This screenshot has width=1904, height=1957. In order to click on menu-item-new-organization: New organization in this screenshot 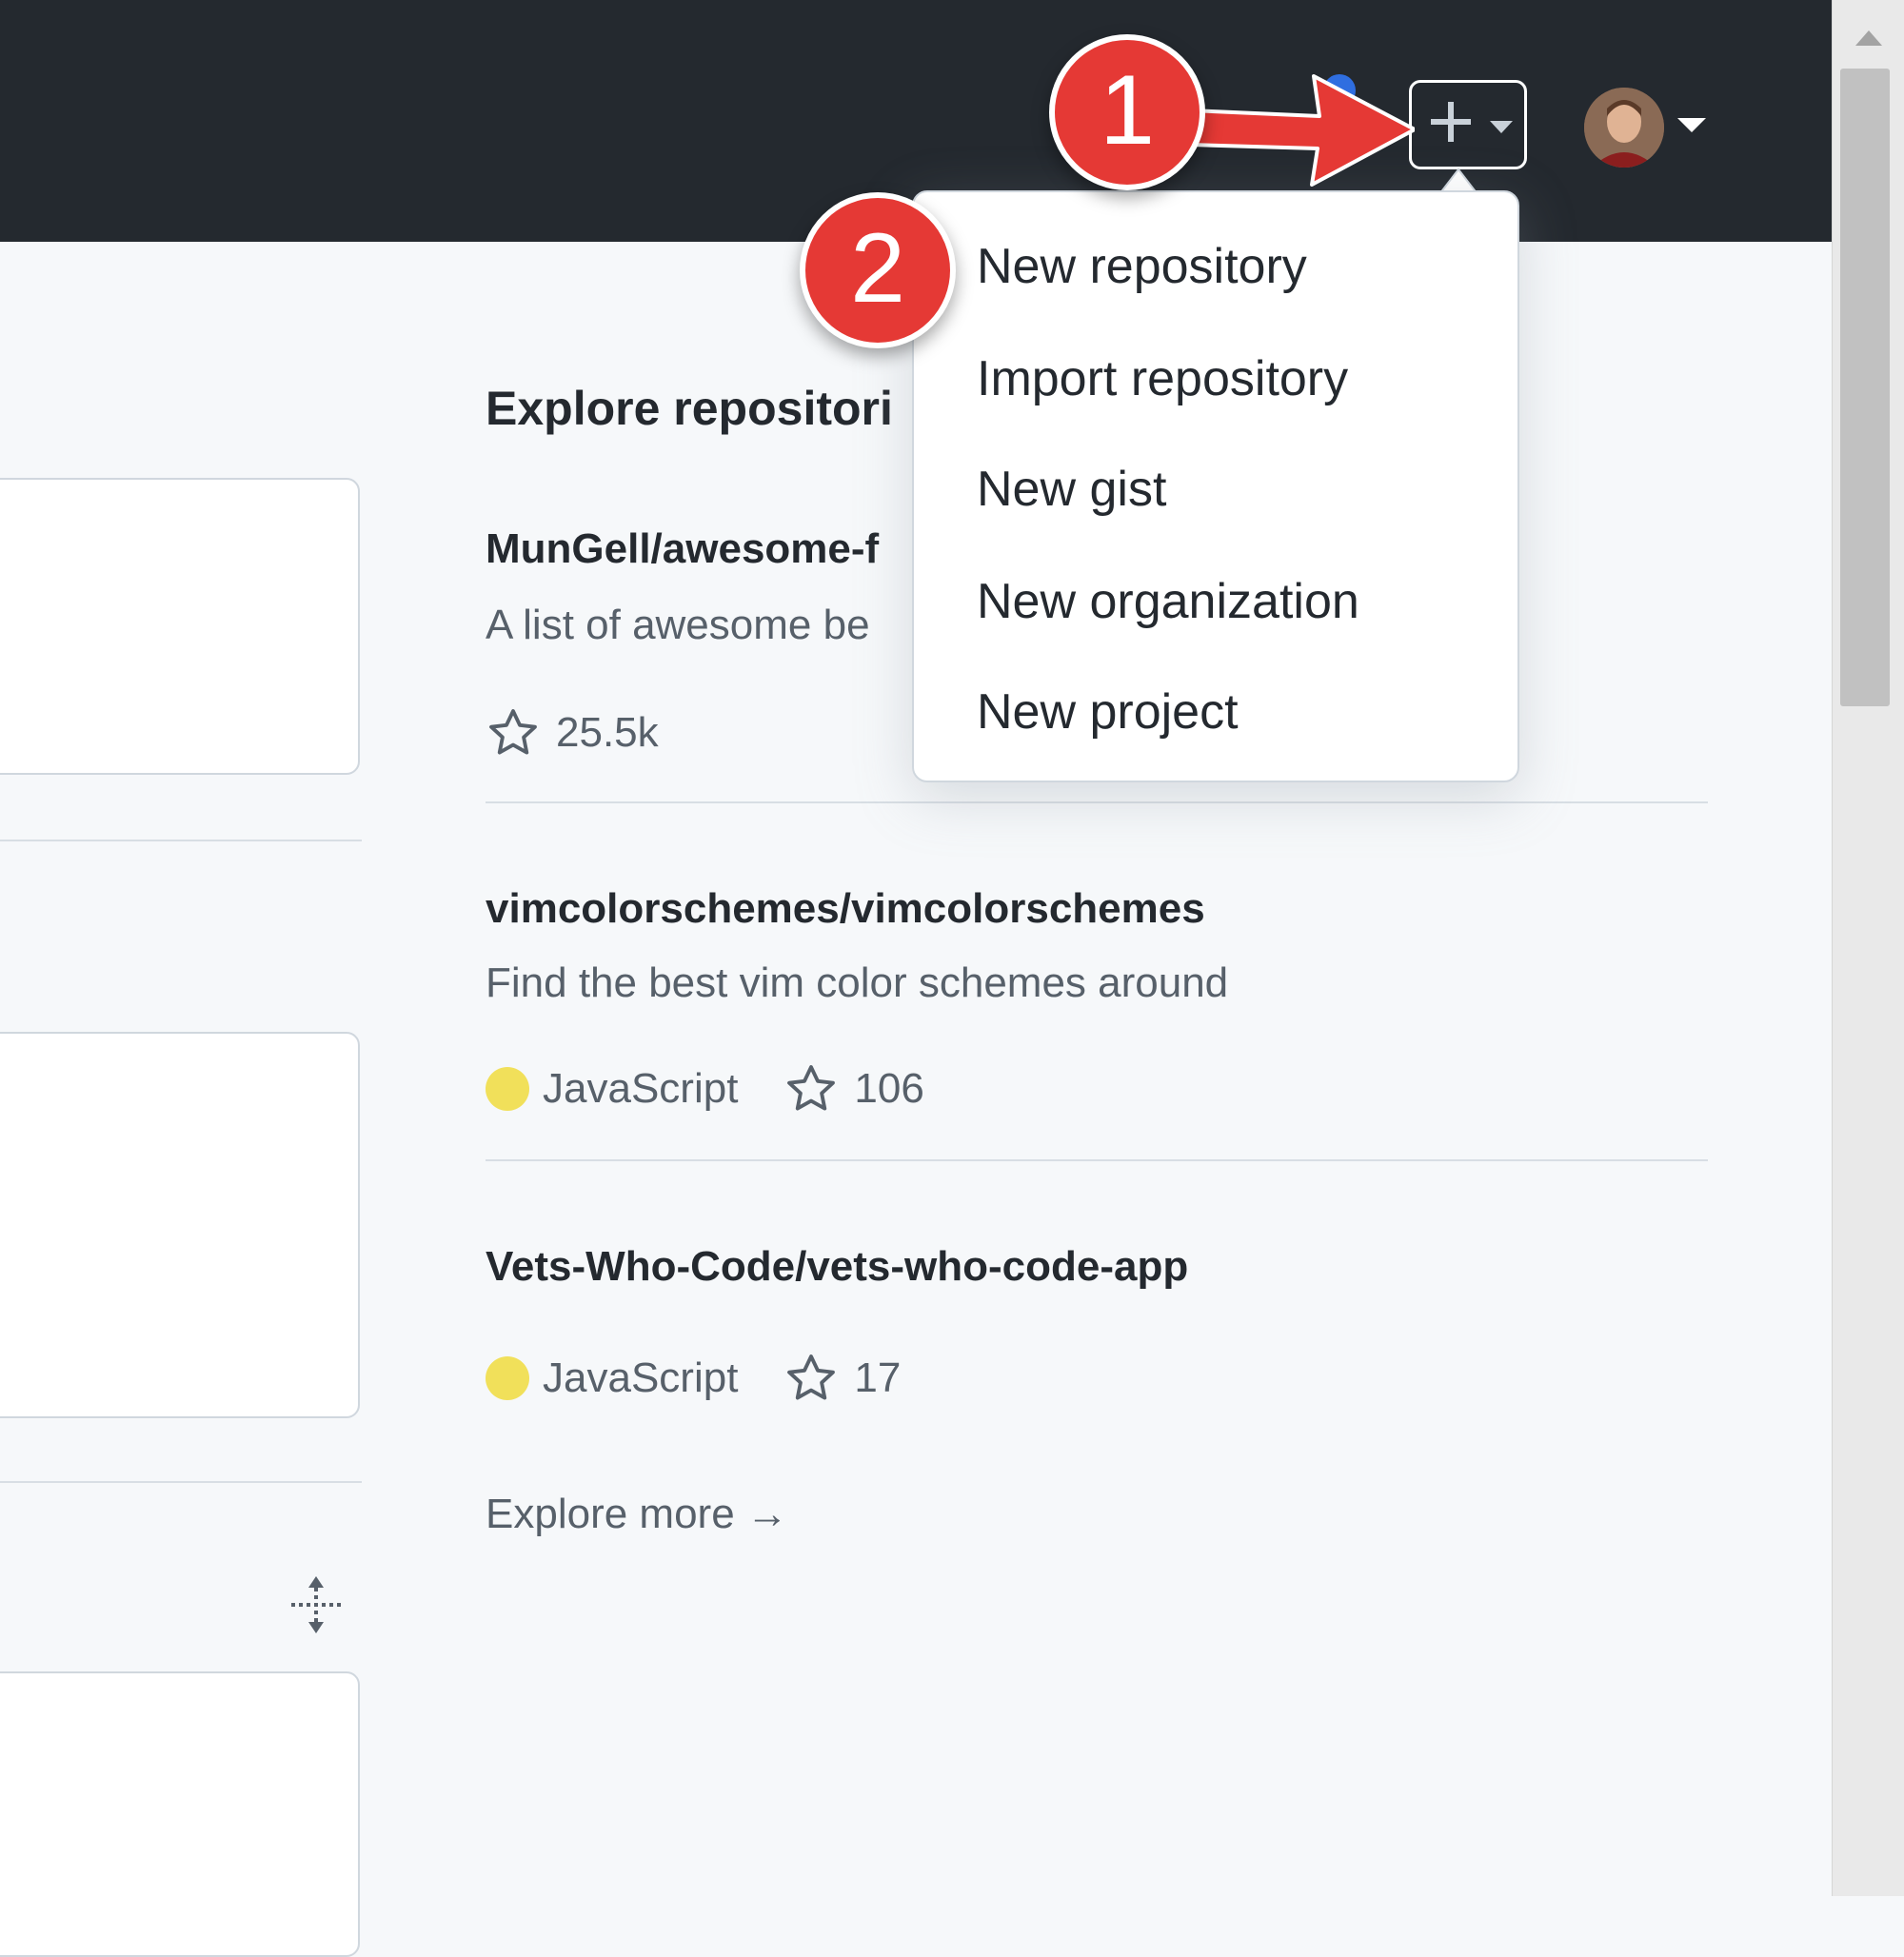, I will do `click(1168, 601)`.